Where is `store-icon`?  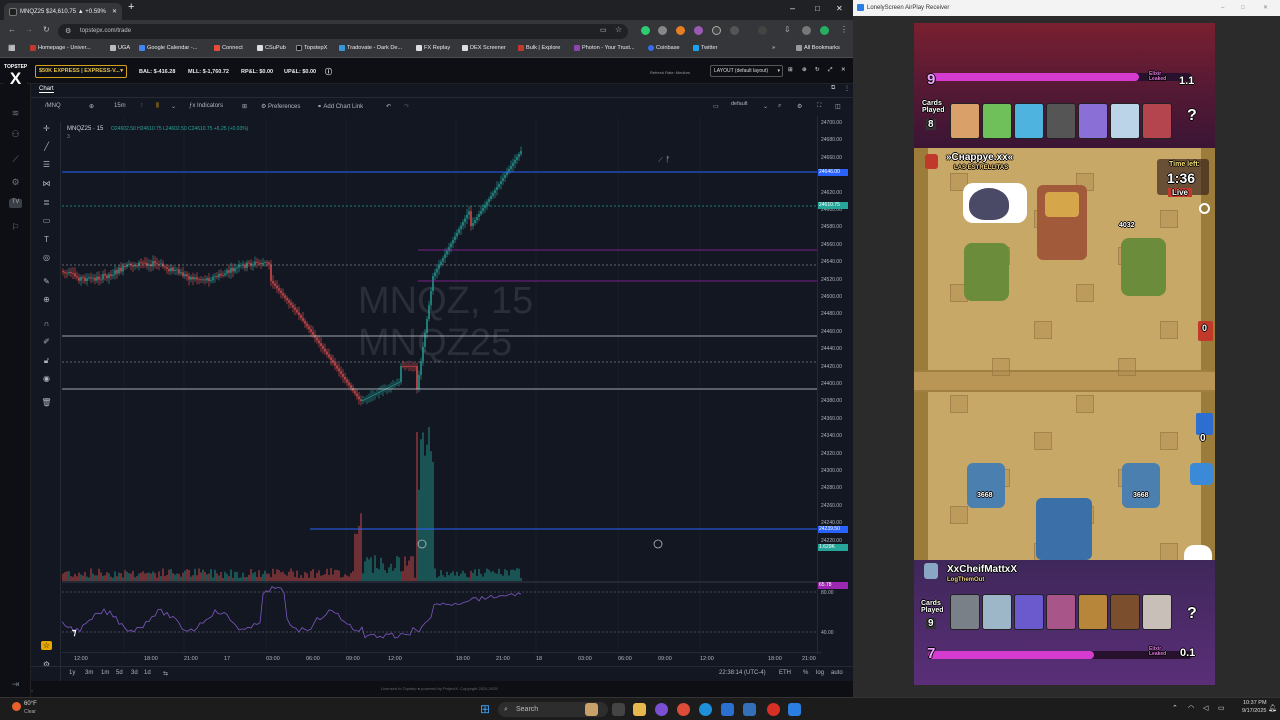
store-icon is located at coordinates (727, 709).